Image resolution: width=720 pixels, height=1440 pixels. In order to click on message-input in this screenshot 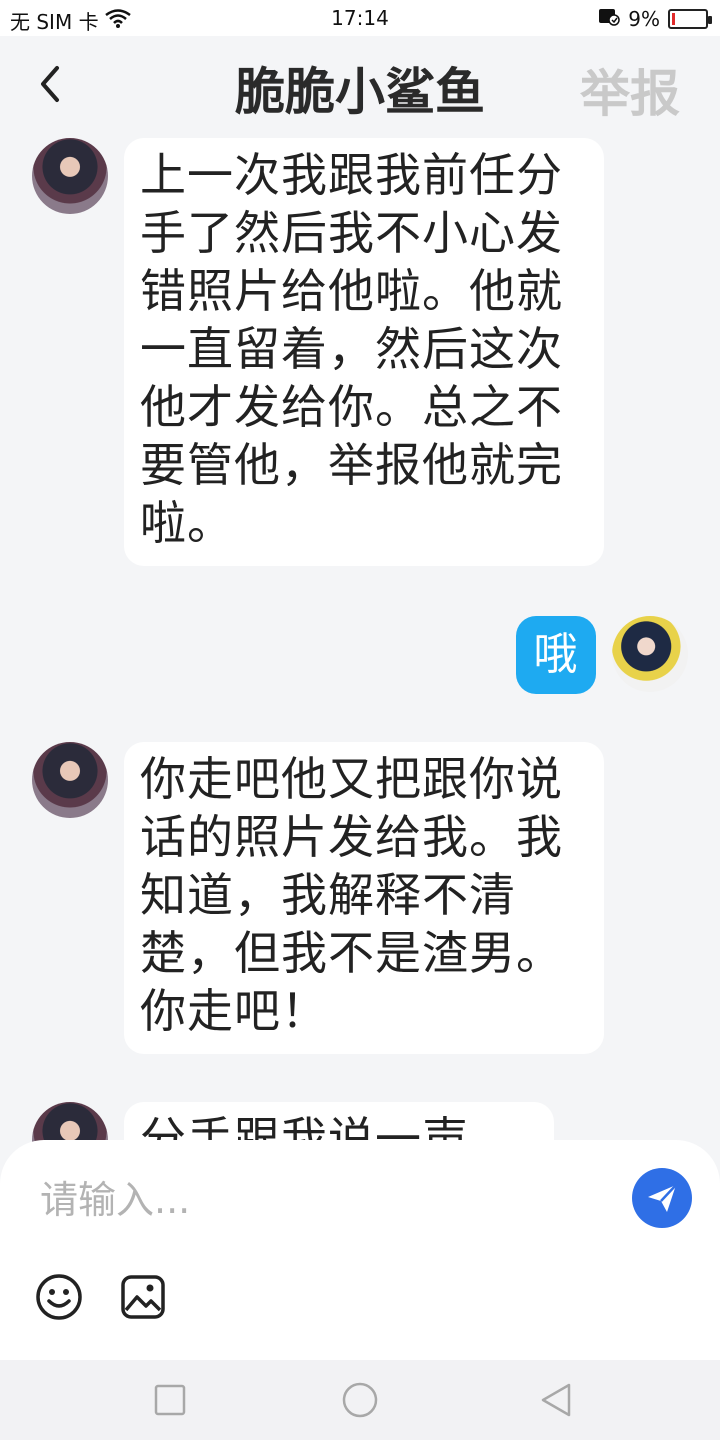, I will do `click(320, 1200)`.